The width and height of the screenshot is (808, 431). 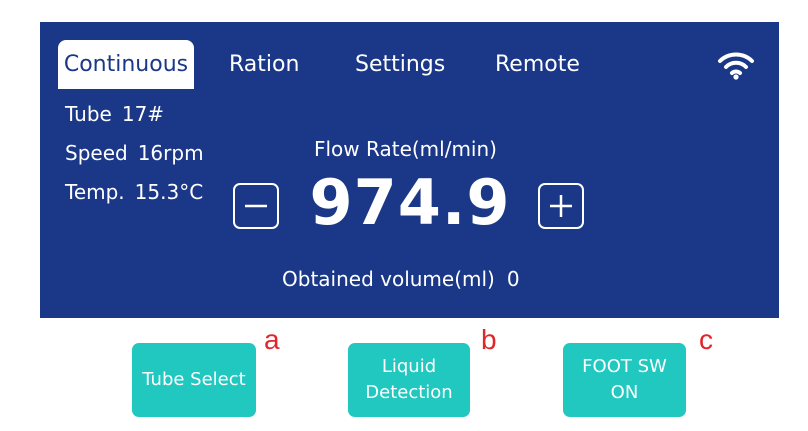 What do you see at coordinates (624, 380) in the screenshot?
I see `foot-switch-button: FOOT SW ON` at bounding box center [624, 380].